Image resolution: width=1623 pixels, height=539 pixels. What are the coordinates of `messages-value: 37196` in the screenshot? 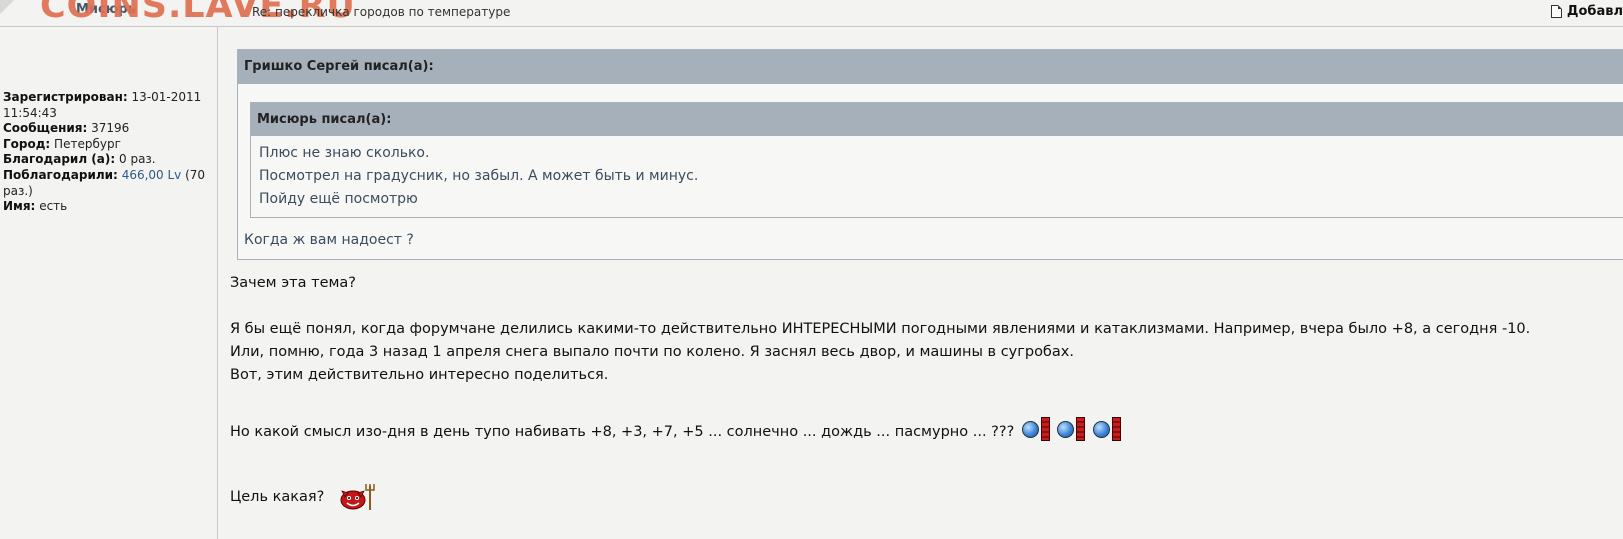 It's located at (110, 128).